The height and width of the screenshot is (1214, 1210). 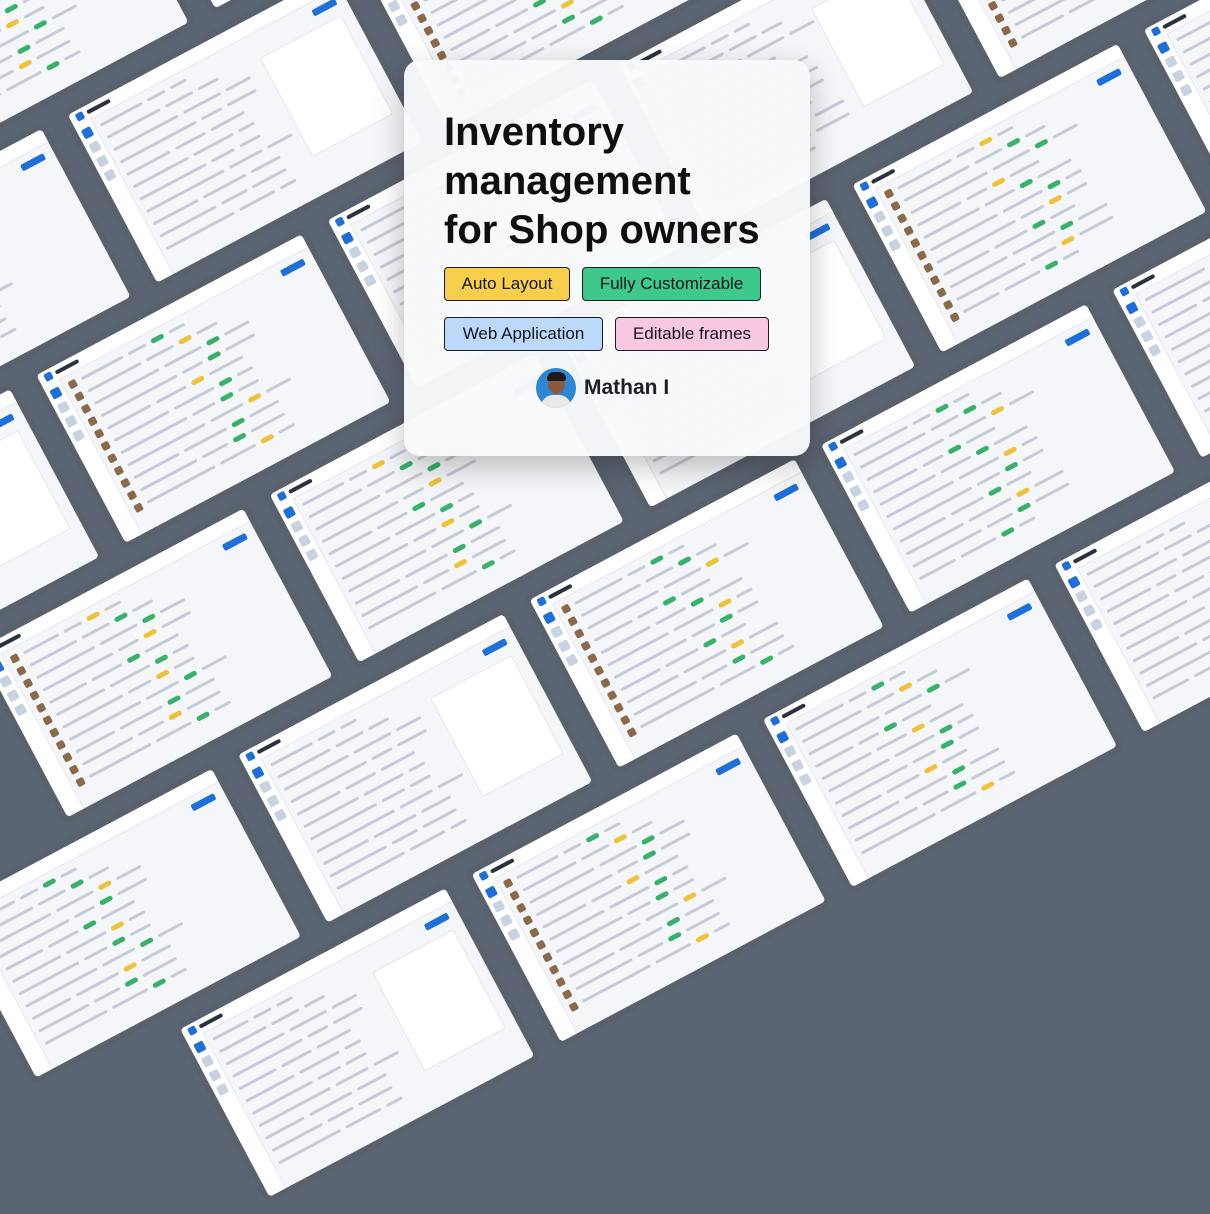 I want to click on tag-web-application: Web Application, so click(x=523, y=334).